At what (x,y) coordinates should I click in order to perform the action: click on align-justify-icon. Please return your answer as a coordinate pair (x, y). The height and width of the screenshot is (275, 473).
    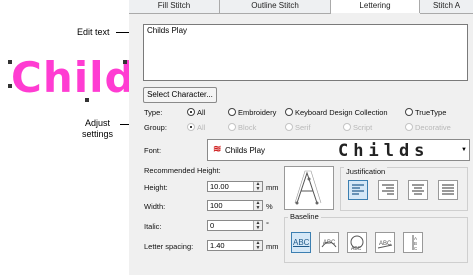
    Looking at the image, I should click on (448, 189).